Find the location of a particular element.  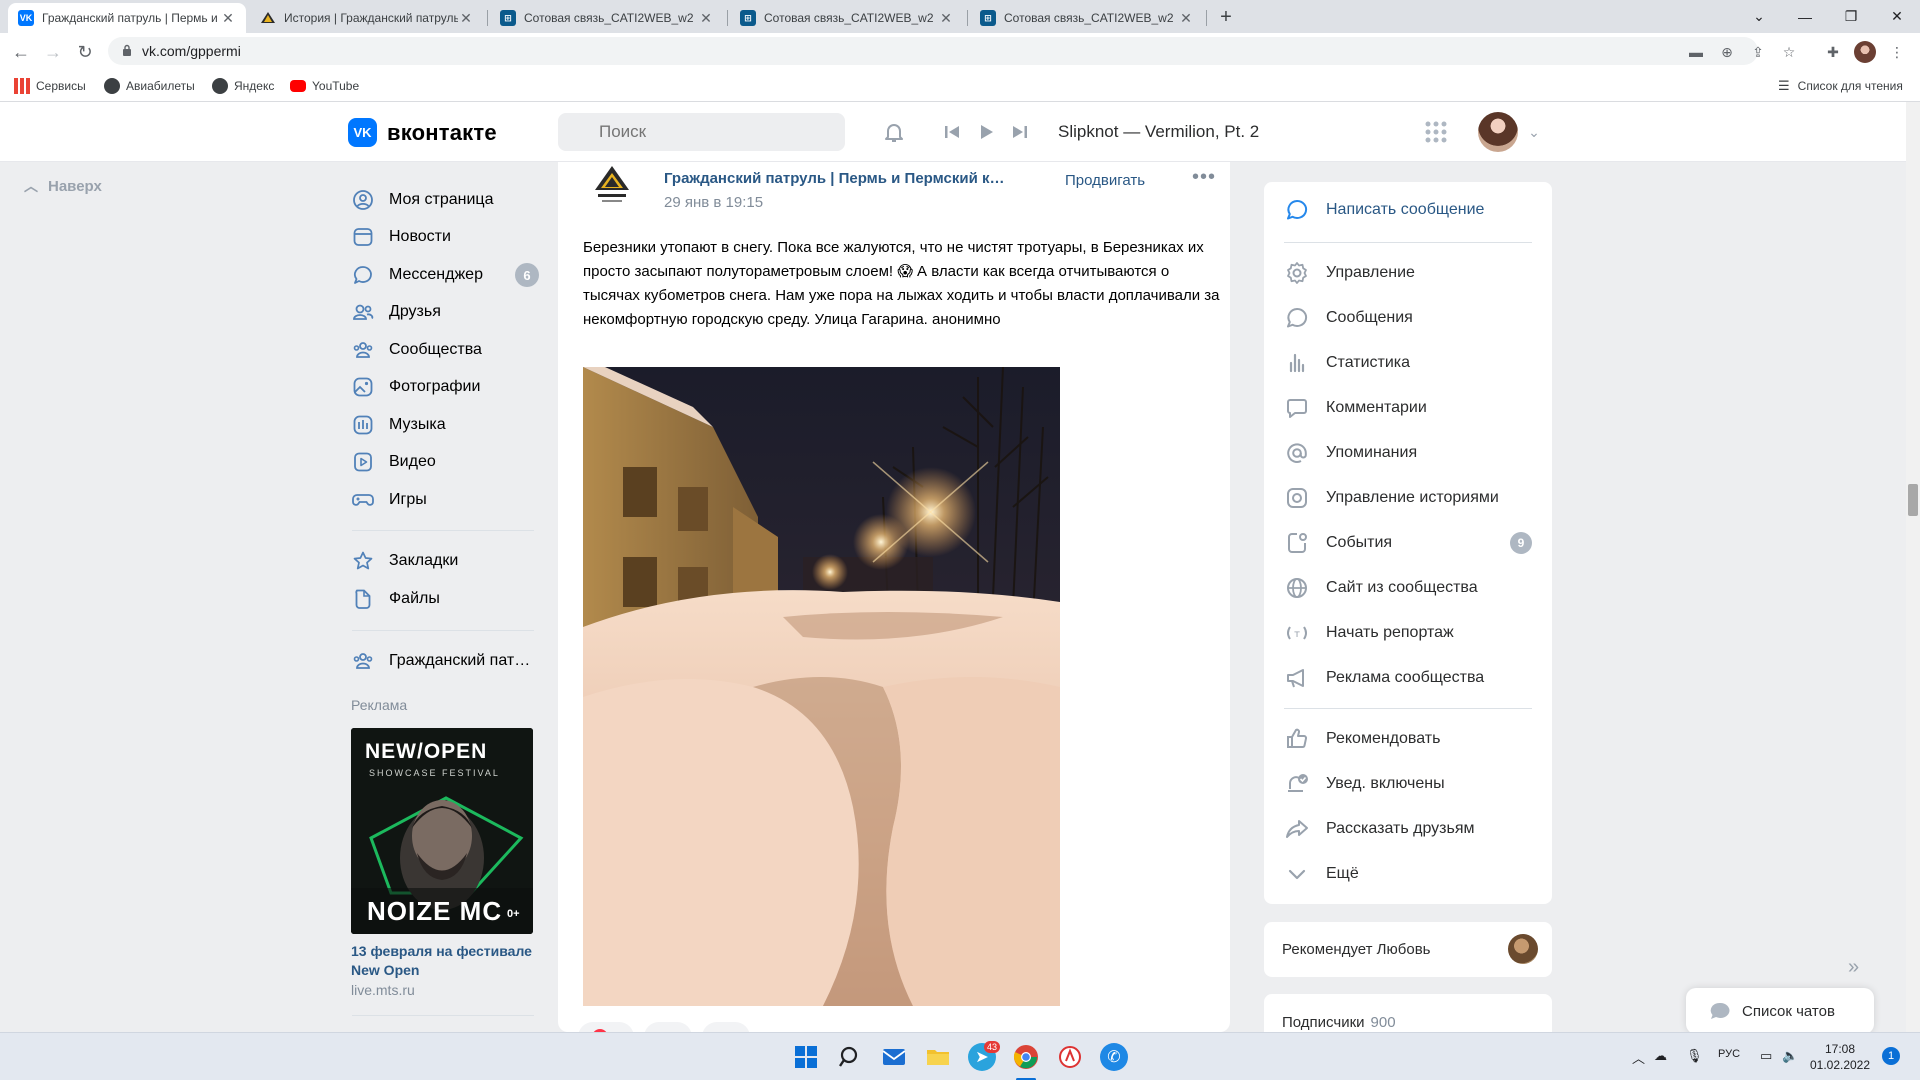

action-events: События is located at coordinates (1409, 543).